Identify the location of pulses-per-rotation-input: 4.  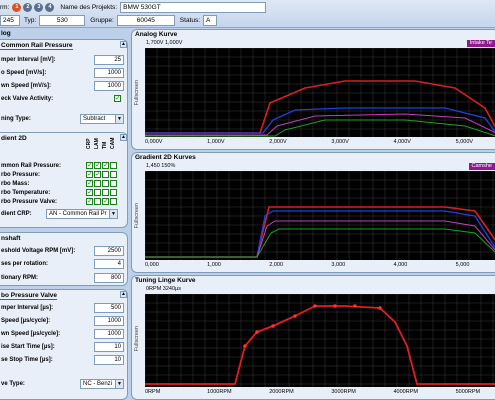
(109, 263).